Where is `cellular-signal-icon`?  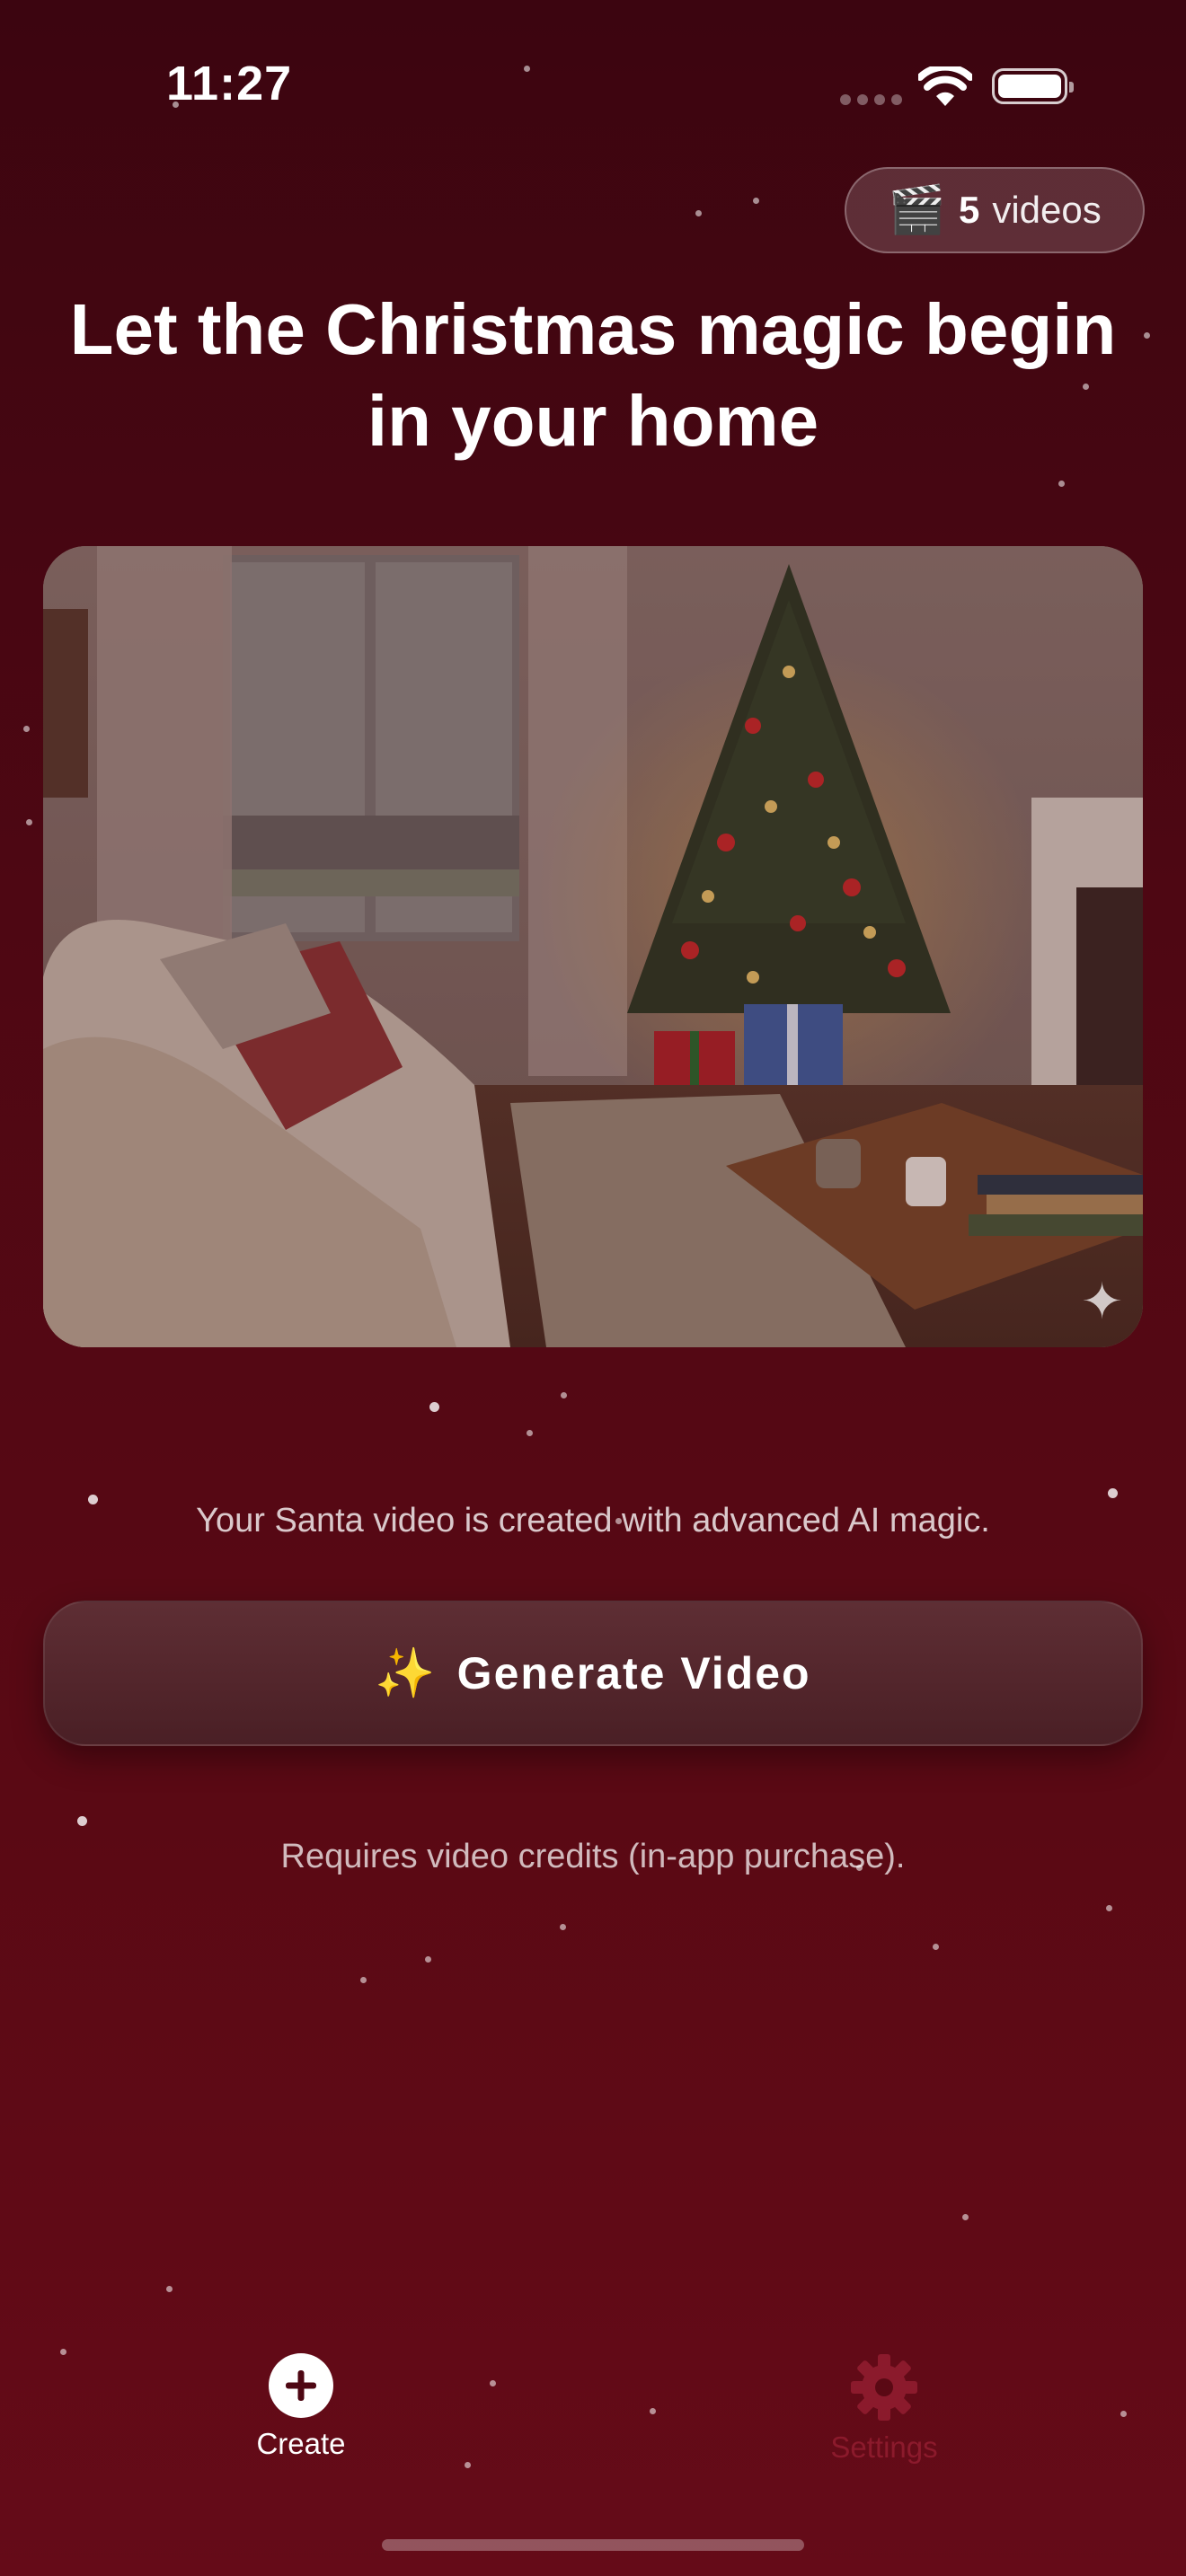
cellular-signal-icon is located at coordinates (871, 99).